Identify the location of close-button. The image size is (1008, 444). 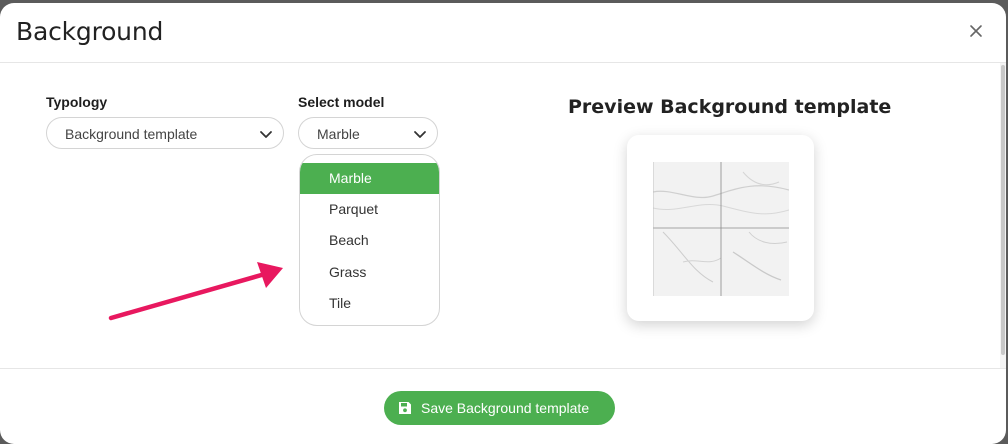
(976, 31).